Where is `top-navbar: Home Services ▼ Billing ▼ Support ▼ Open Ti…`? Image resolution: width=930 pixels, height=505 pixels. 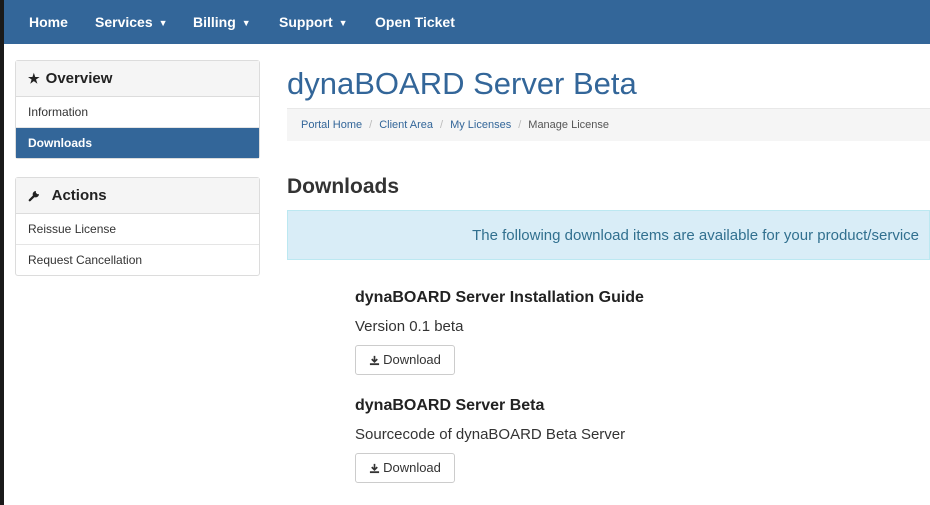 top-navbar: Home Services ▼ Billing ▼ Support ▼ Open Ti… is located at coordinates (467, 22).